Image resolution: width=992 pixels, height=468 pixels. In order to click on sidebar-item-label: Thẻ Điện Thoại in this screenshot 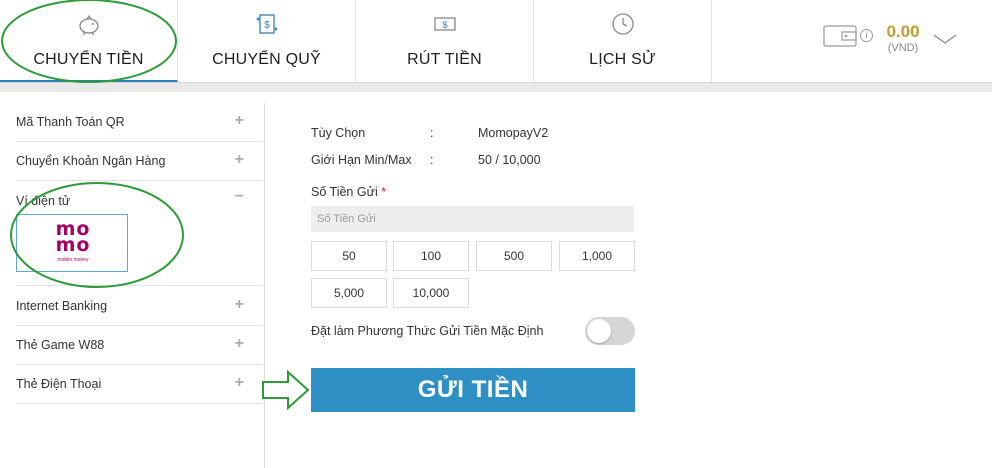, I will do `click(59, 384)`.